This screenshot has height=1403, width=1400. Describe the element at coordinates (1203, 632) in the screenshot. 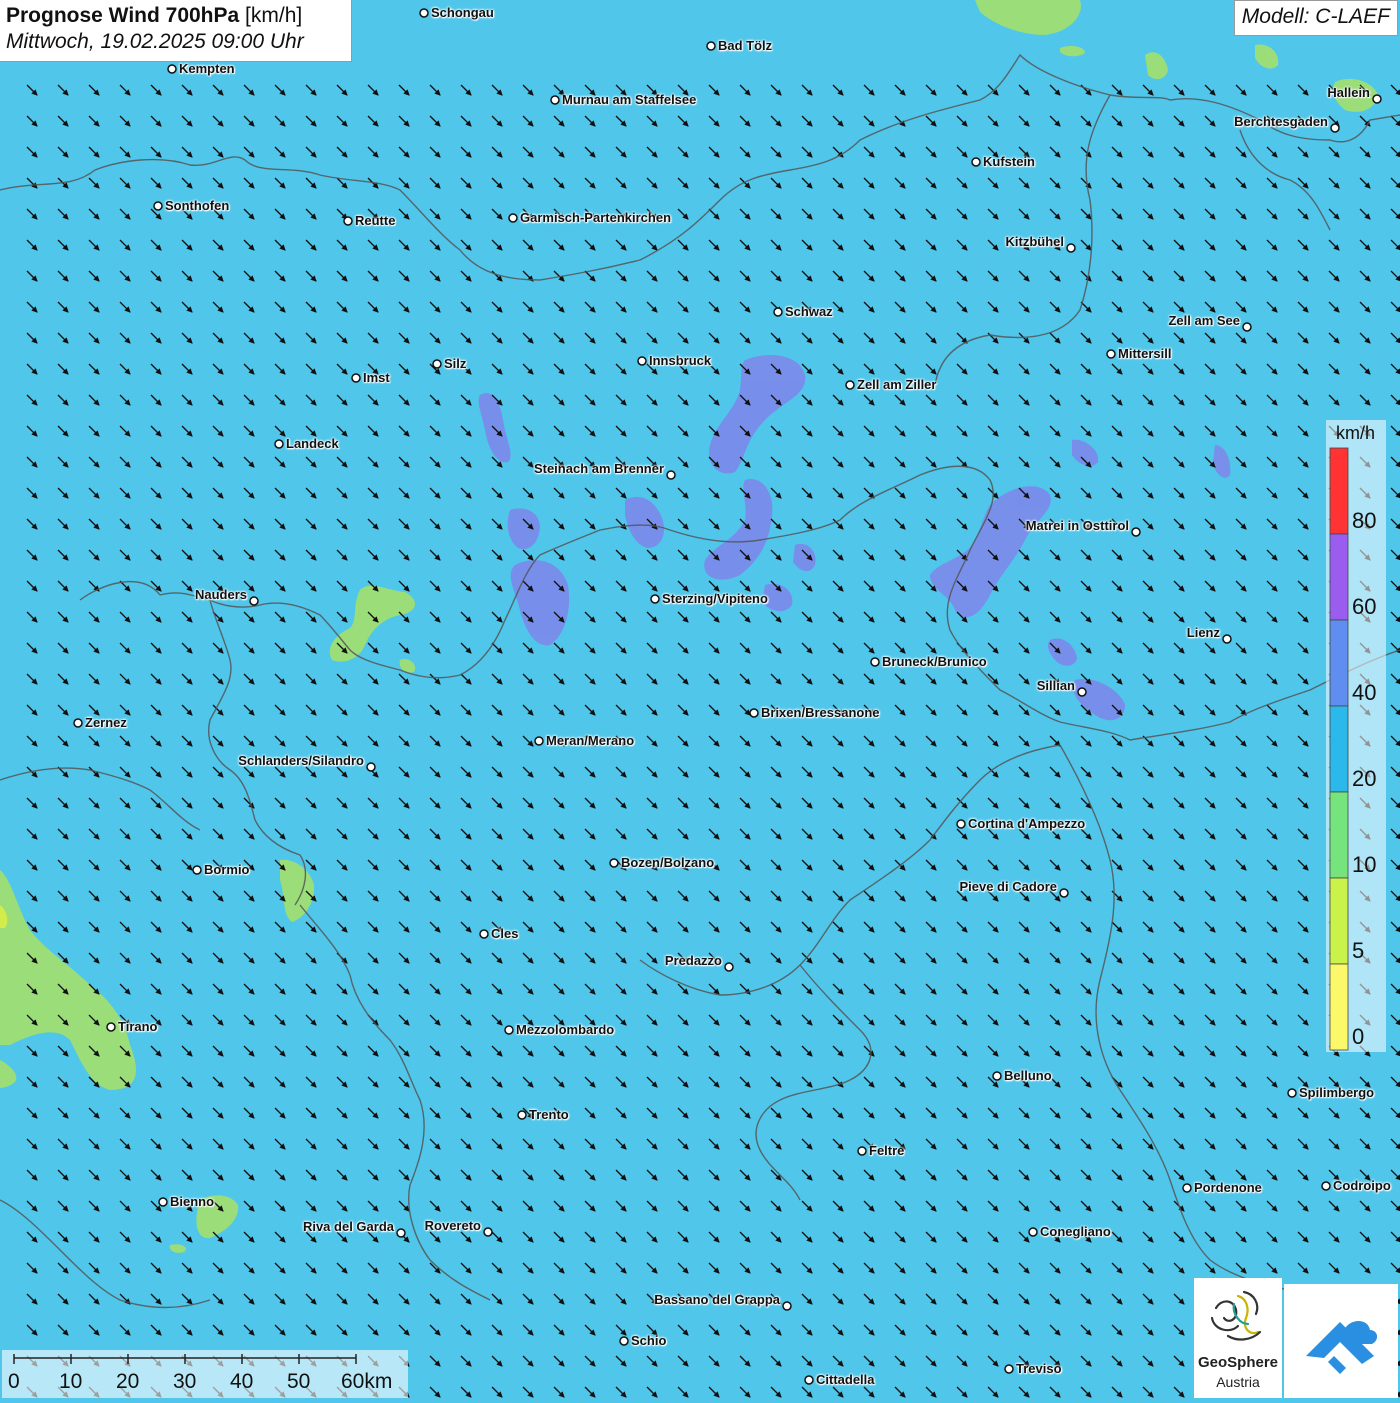

I see `city-label: Lienz` at that location.